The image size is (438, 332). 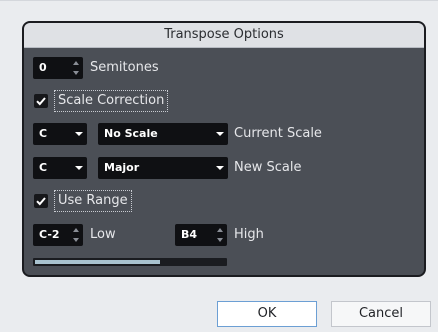 I want to click on scale-correction-label: Scale Correction, so click(x=111, y=101).